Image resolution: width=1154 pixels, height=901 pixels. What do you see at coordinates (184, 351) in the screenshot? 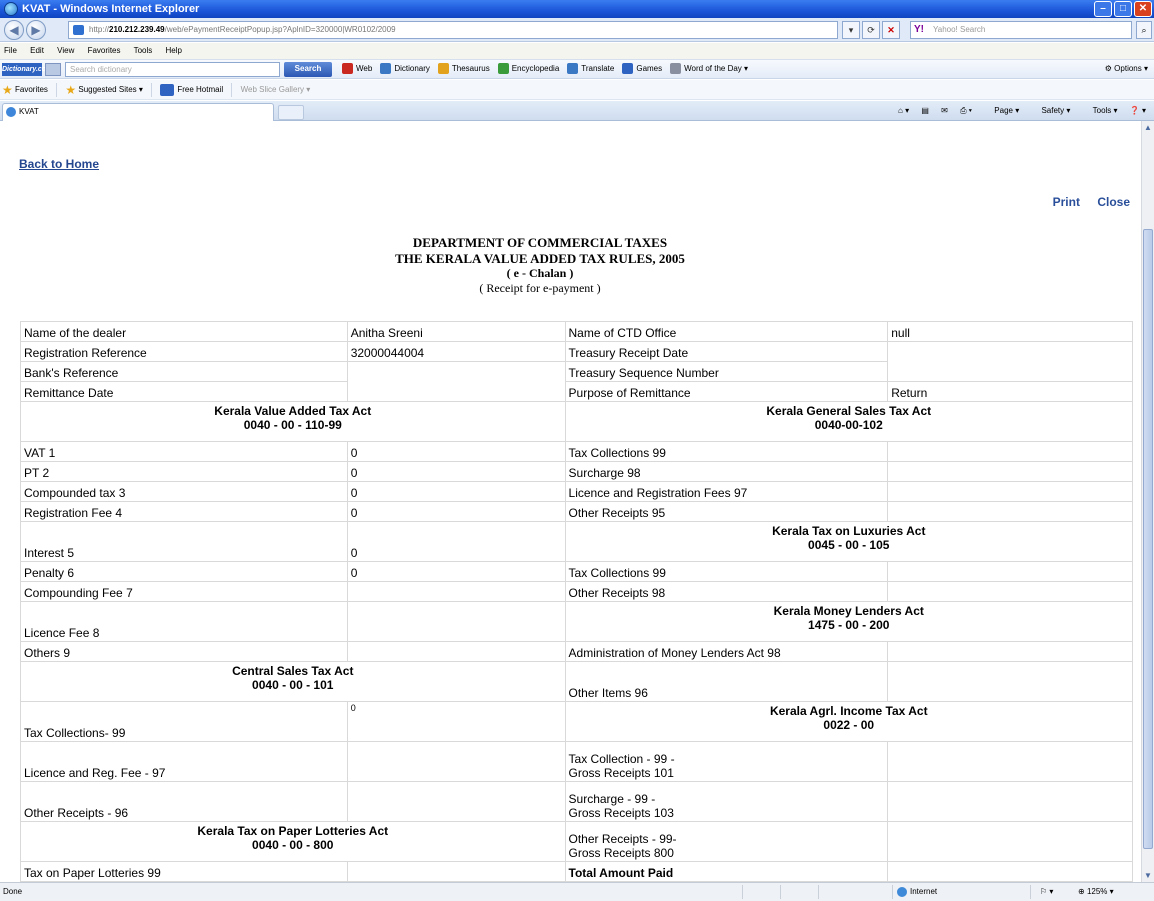
I see `cell-label: Registration Reference` at bounding box center [184, 351].